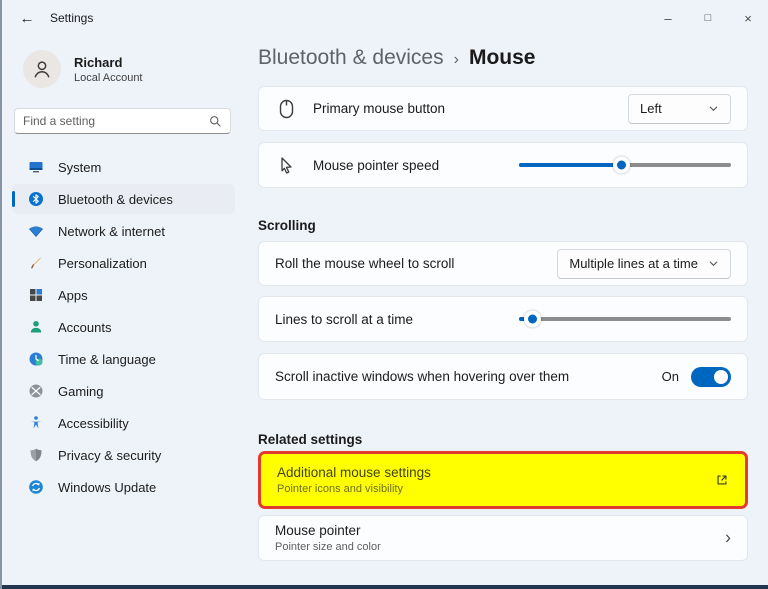  What do you see at coordinates (379, 108) in the screenshot?
I see `primary-mouse-button-label: Primary mouse button` at bounding box center [379, 108].